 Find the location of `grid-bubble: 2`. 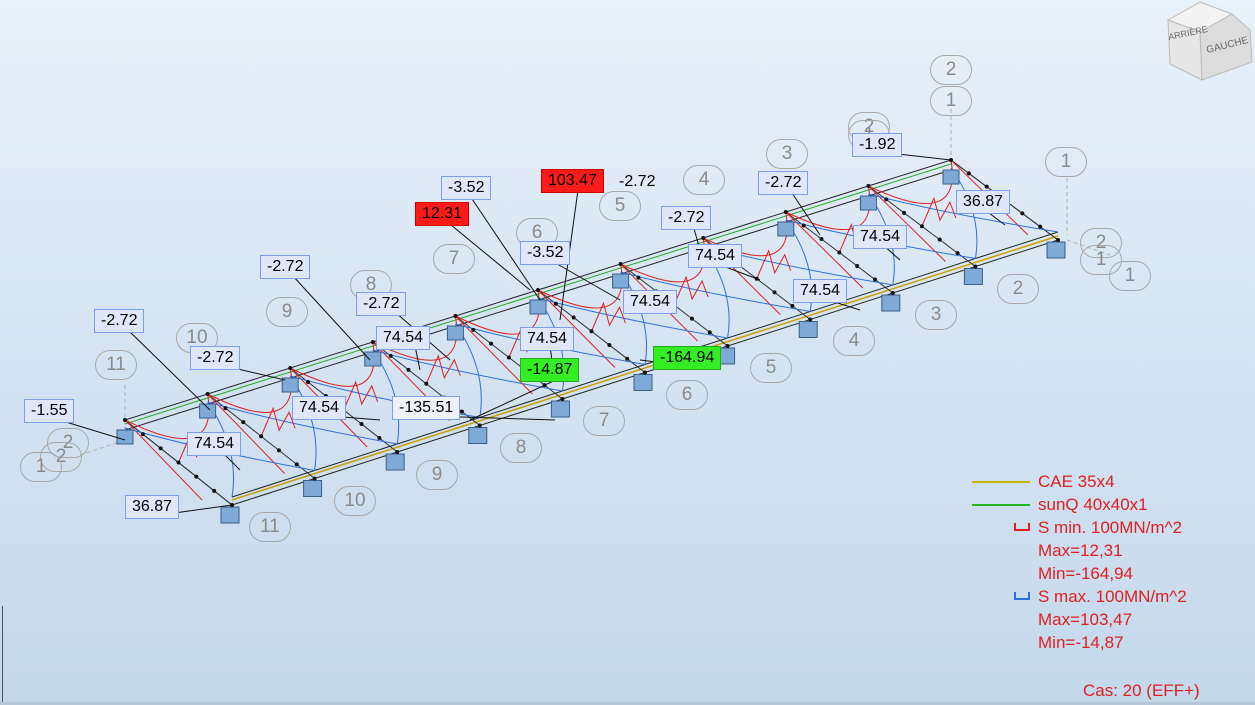

grid-bubble: 2 is located at coordinates (1018, 289).